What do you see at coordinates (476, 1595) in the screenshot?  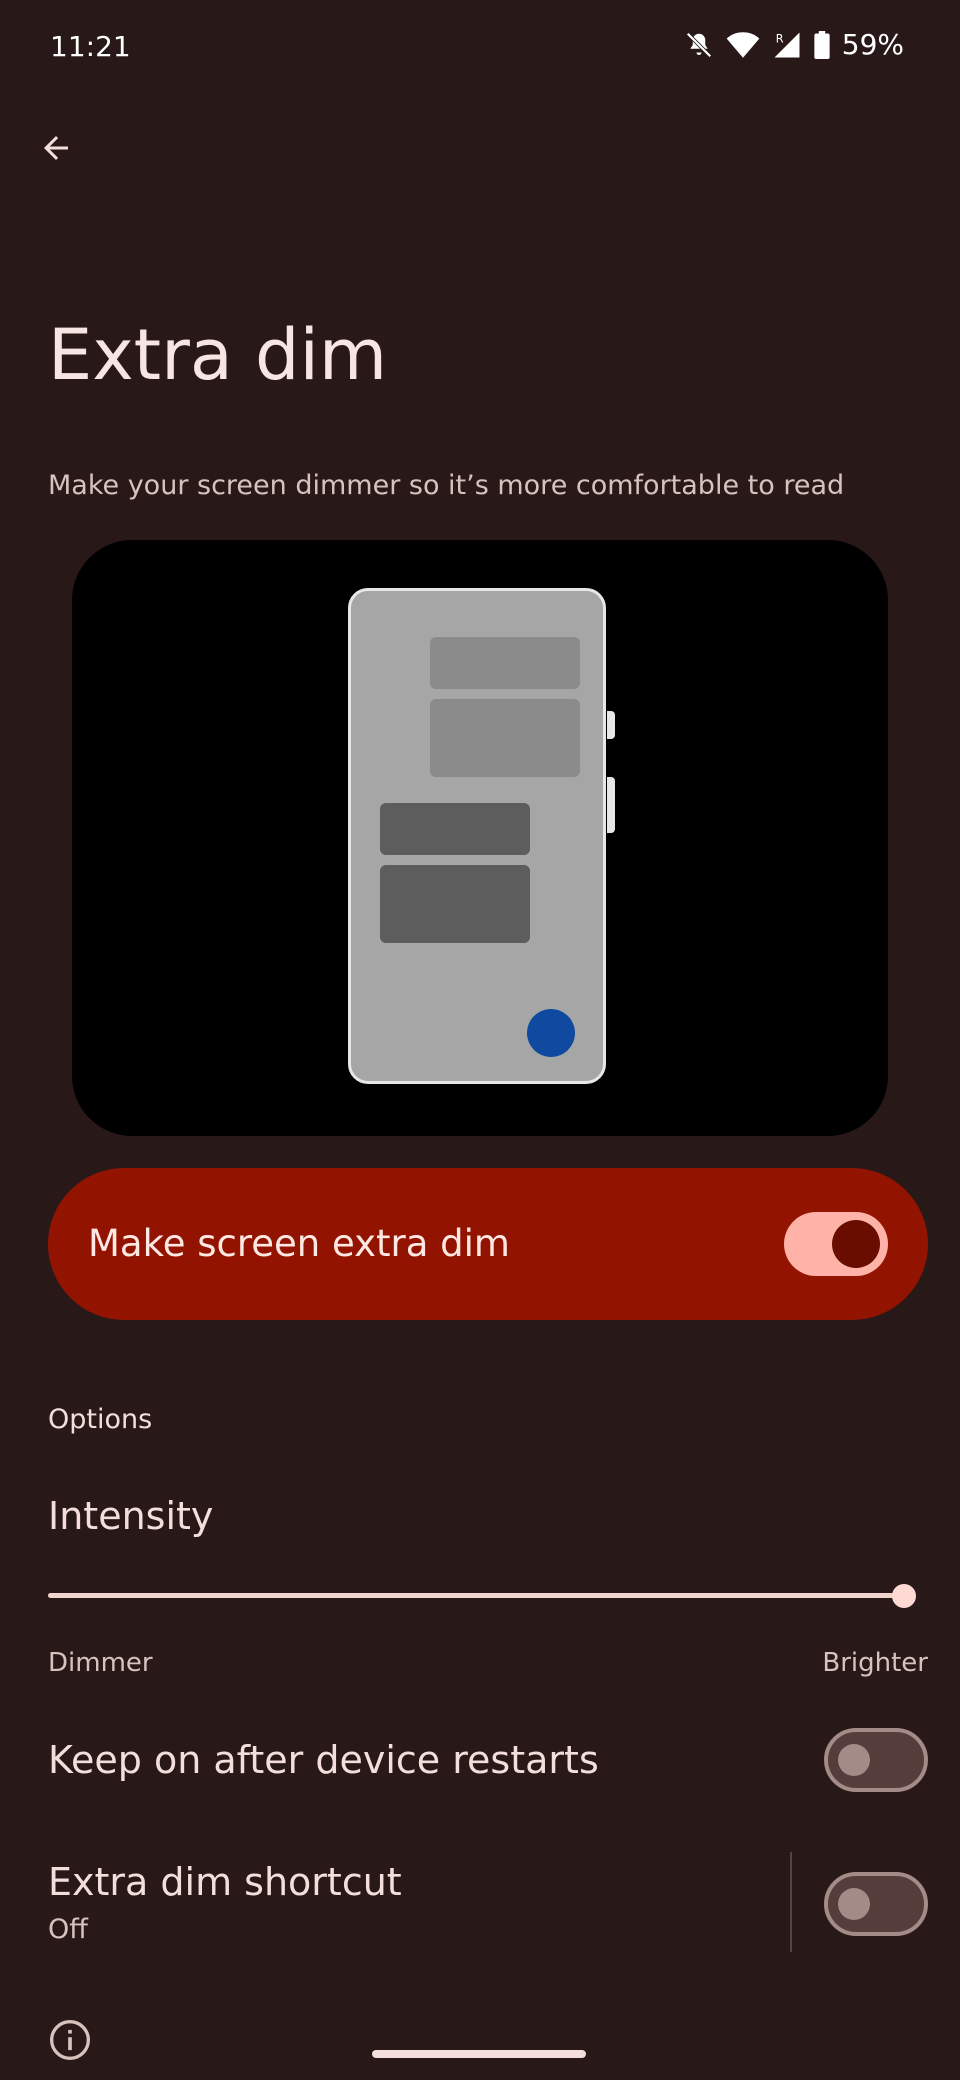 I see `slider-track` at bounding box center [476, 1595].